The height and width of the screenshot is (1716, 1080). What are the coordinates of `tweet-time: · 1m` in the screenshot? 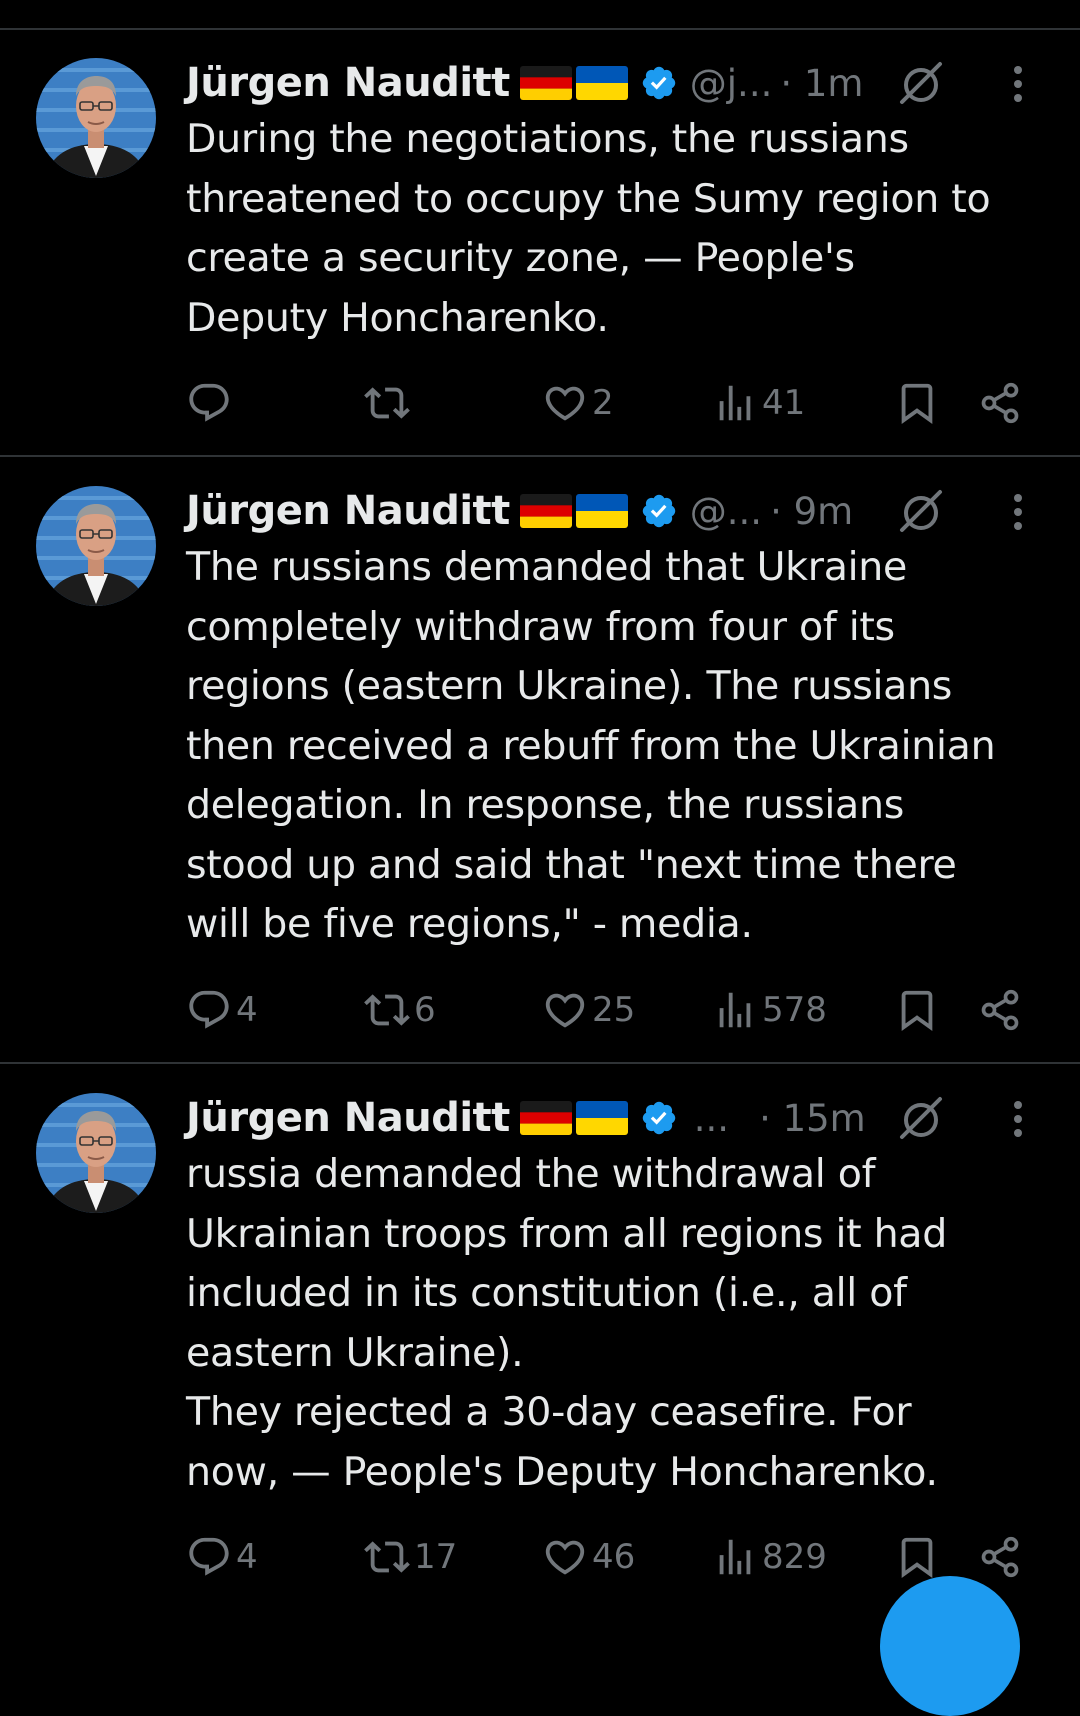 It's located at (821, 83).